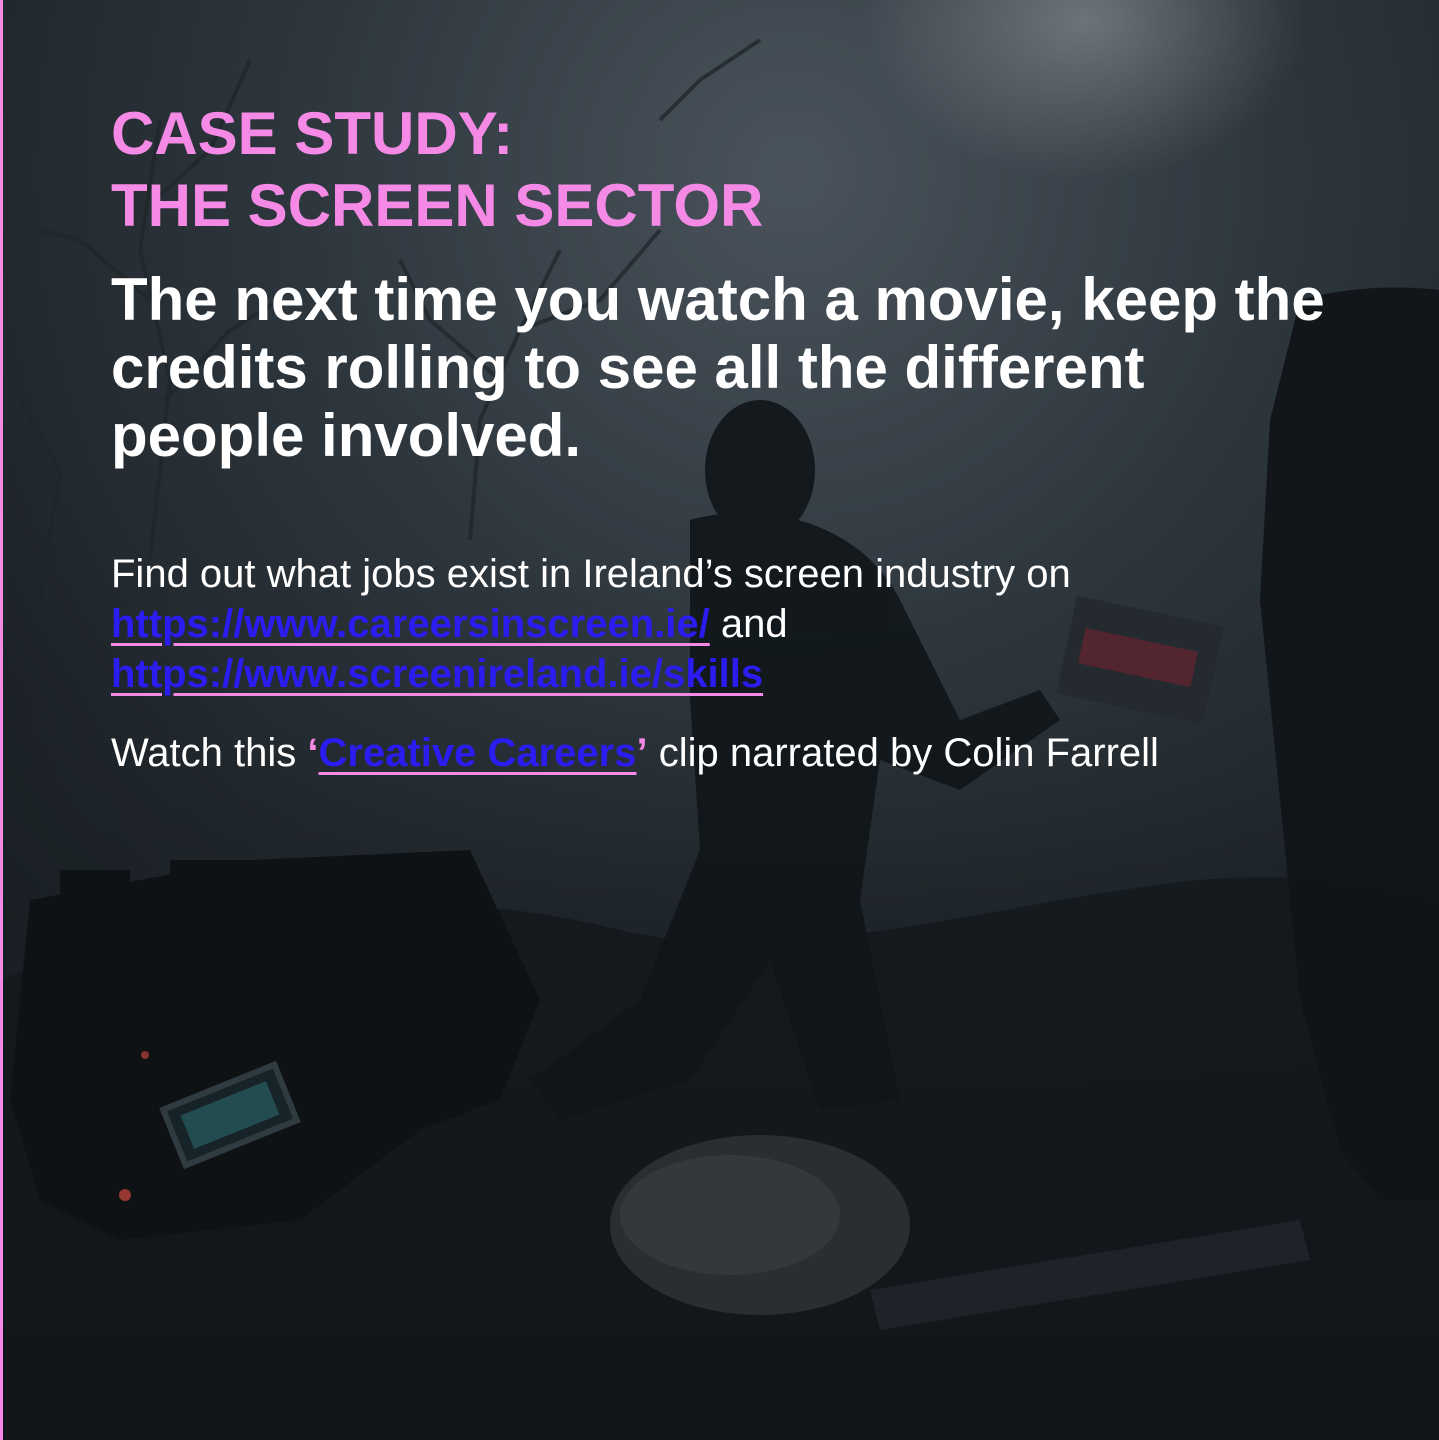 This screenshot has height=1440, width=1439. Describe the element at coordinates (903, 753) in the screenshot. I see `watch-suffix: clip narrated by Colin Farrell` at that location.